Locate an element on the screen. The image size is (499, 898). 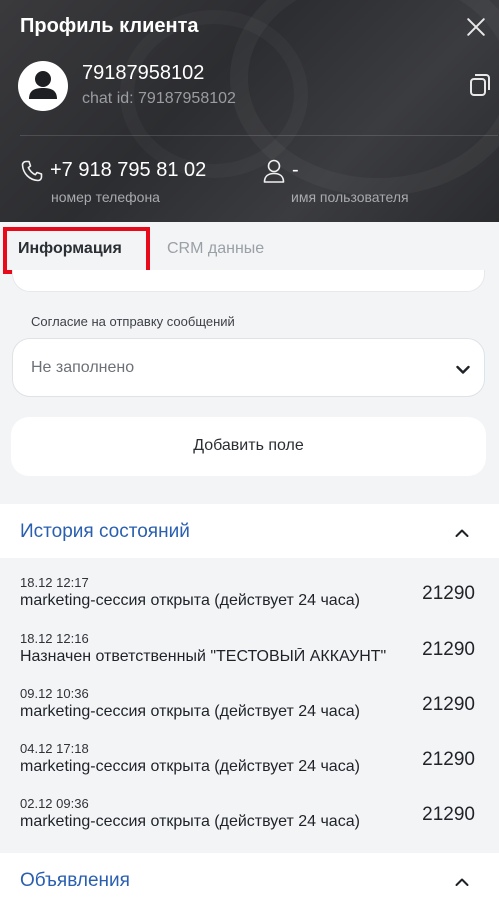
phone-icon is located at coordinates (32, 171).